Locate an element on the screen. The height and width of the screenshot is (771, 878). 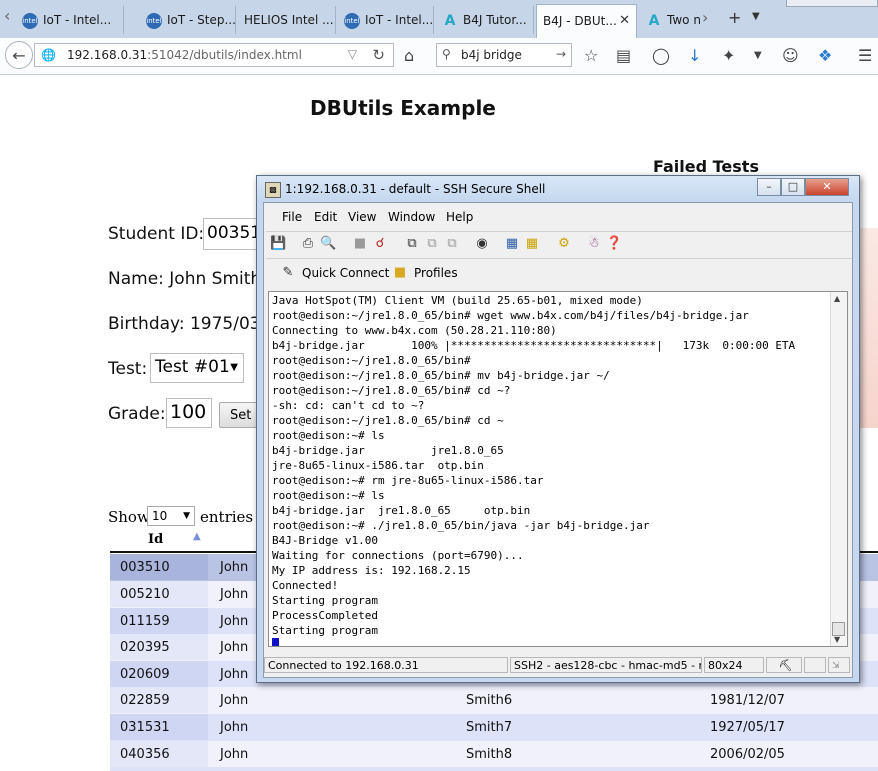
search-bar: ⚲ b4j bridge → is located at coordinates (504, 55).